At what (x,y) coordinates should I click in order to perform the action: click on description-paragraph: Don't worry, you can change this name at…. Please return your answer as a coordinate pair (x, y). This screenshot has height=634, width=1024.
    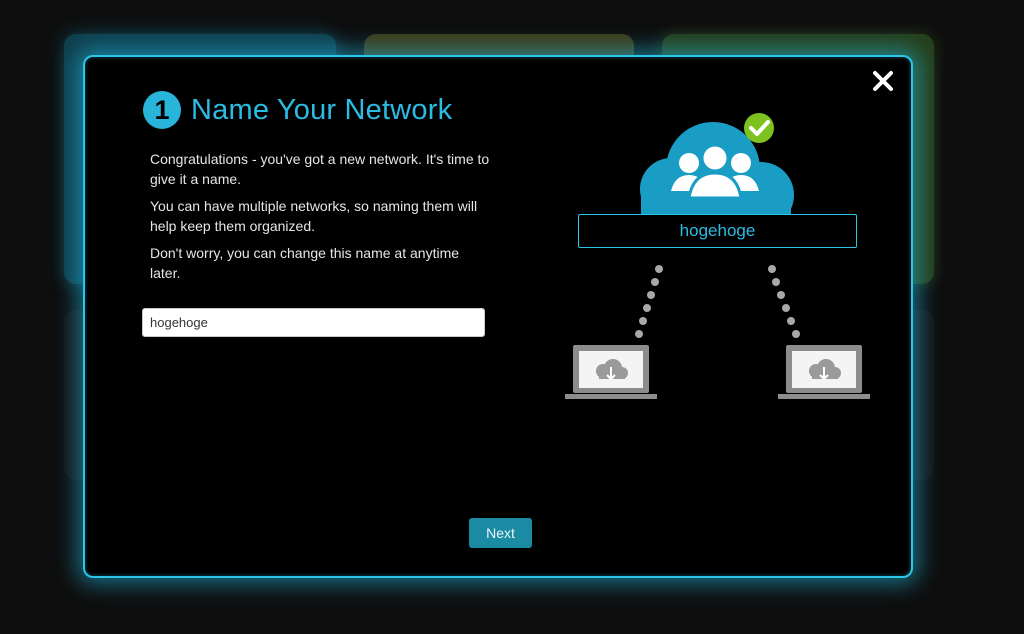
    Looking at the image, I should click on (305, 263).